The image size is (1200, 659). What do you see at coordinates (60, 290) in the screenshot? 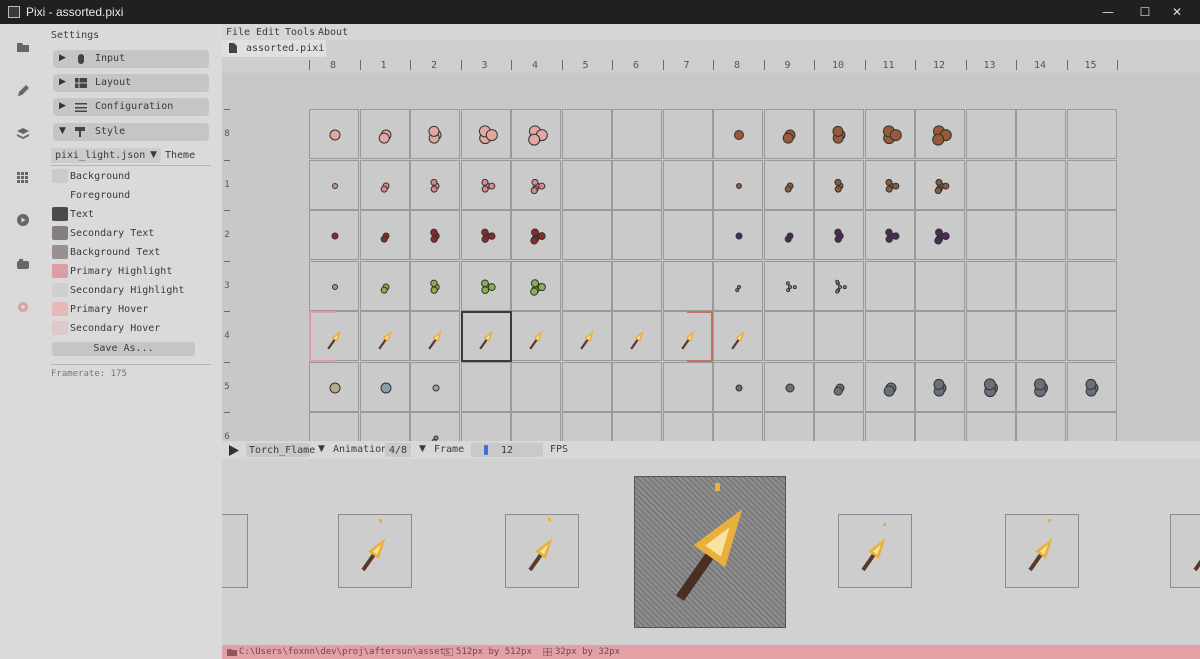
I see `color-swatch-secondary-highlight` at bounding box center [60, 290].